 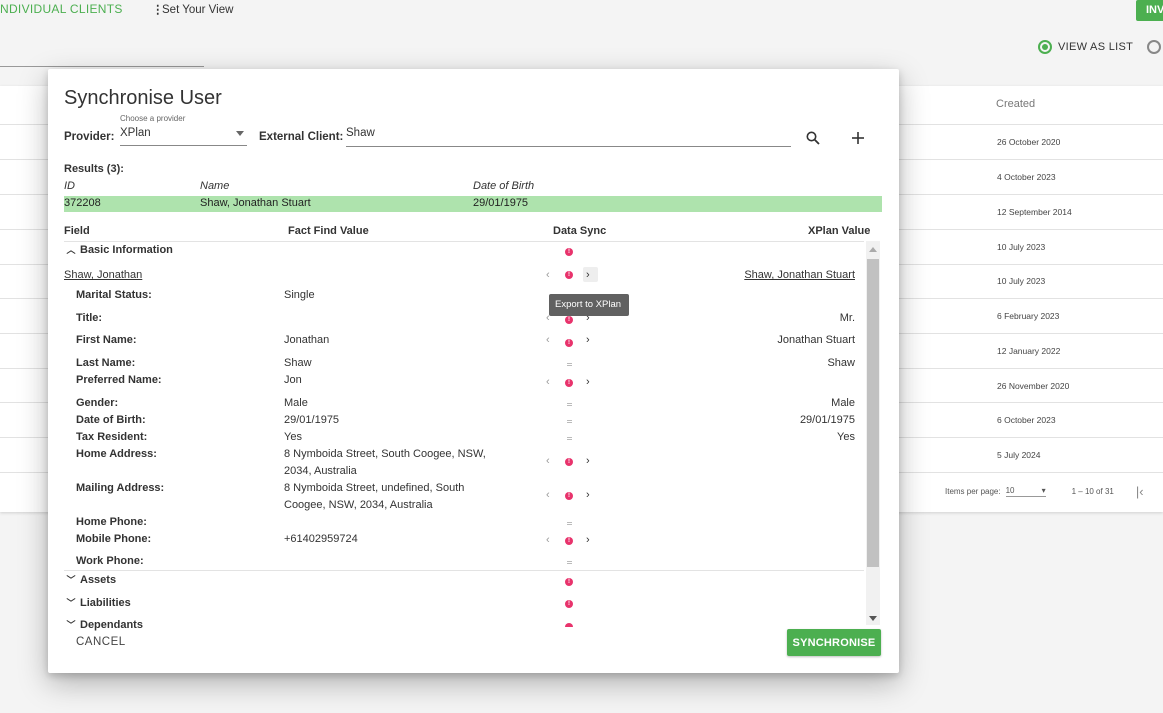 What do you see at coordinates (799, 275) in the screenshot?
I see `xplan-name-link: Shaw, Jonathan Stuart` at bounding box center [799, 275].